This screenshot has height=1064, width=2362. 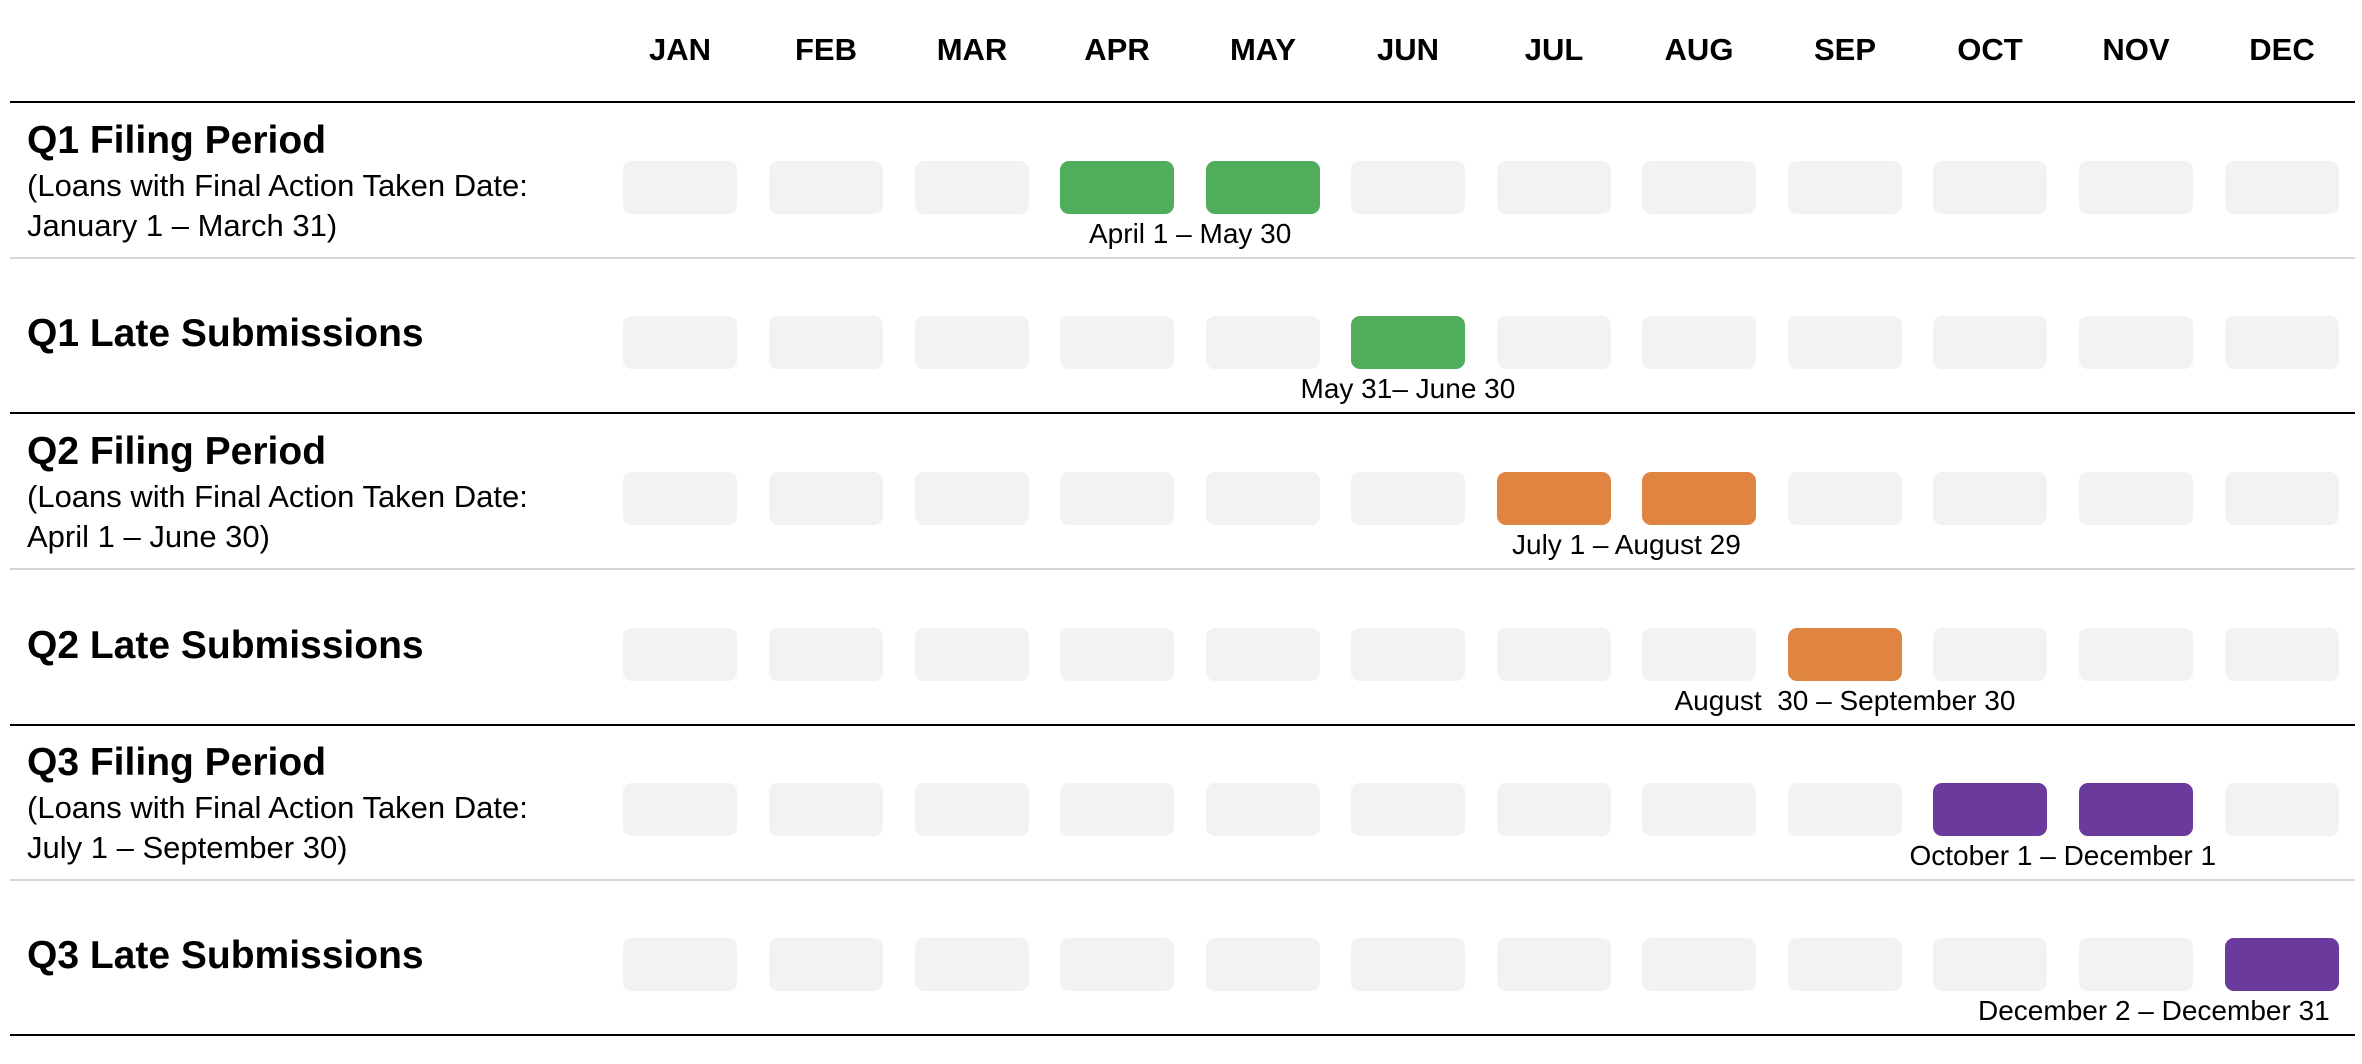 What do you see at coordinates (1263, 49) in the screenshot?
I see `month-header-may: MAY` at bounding box center [1263, 49].